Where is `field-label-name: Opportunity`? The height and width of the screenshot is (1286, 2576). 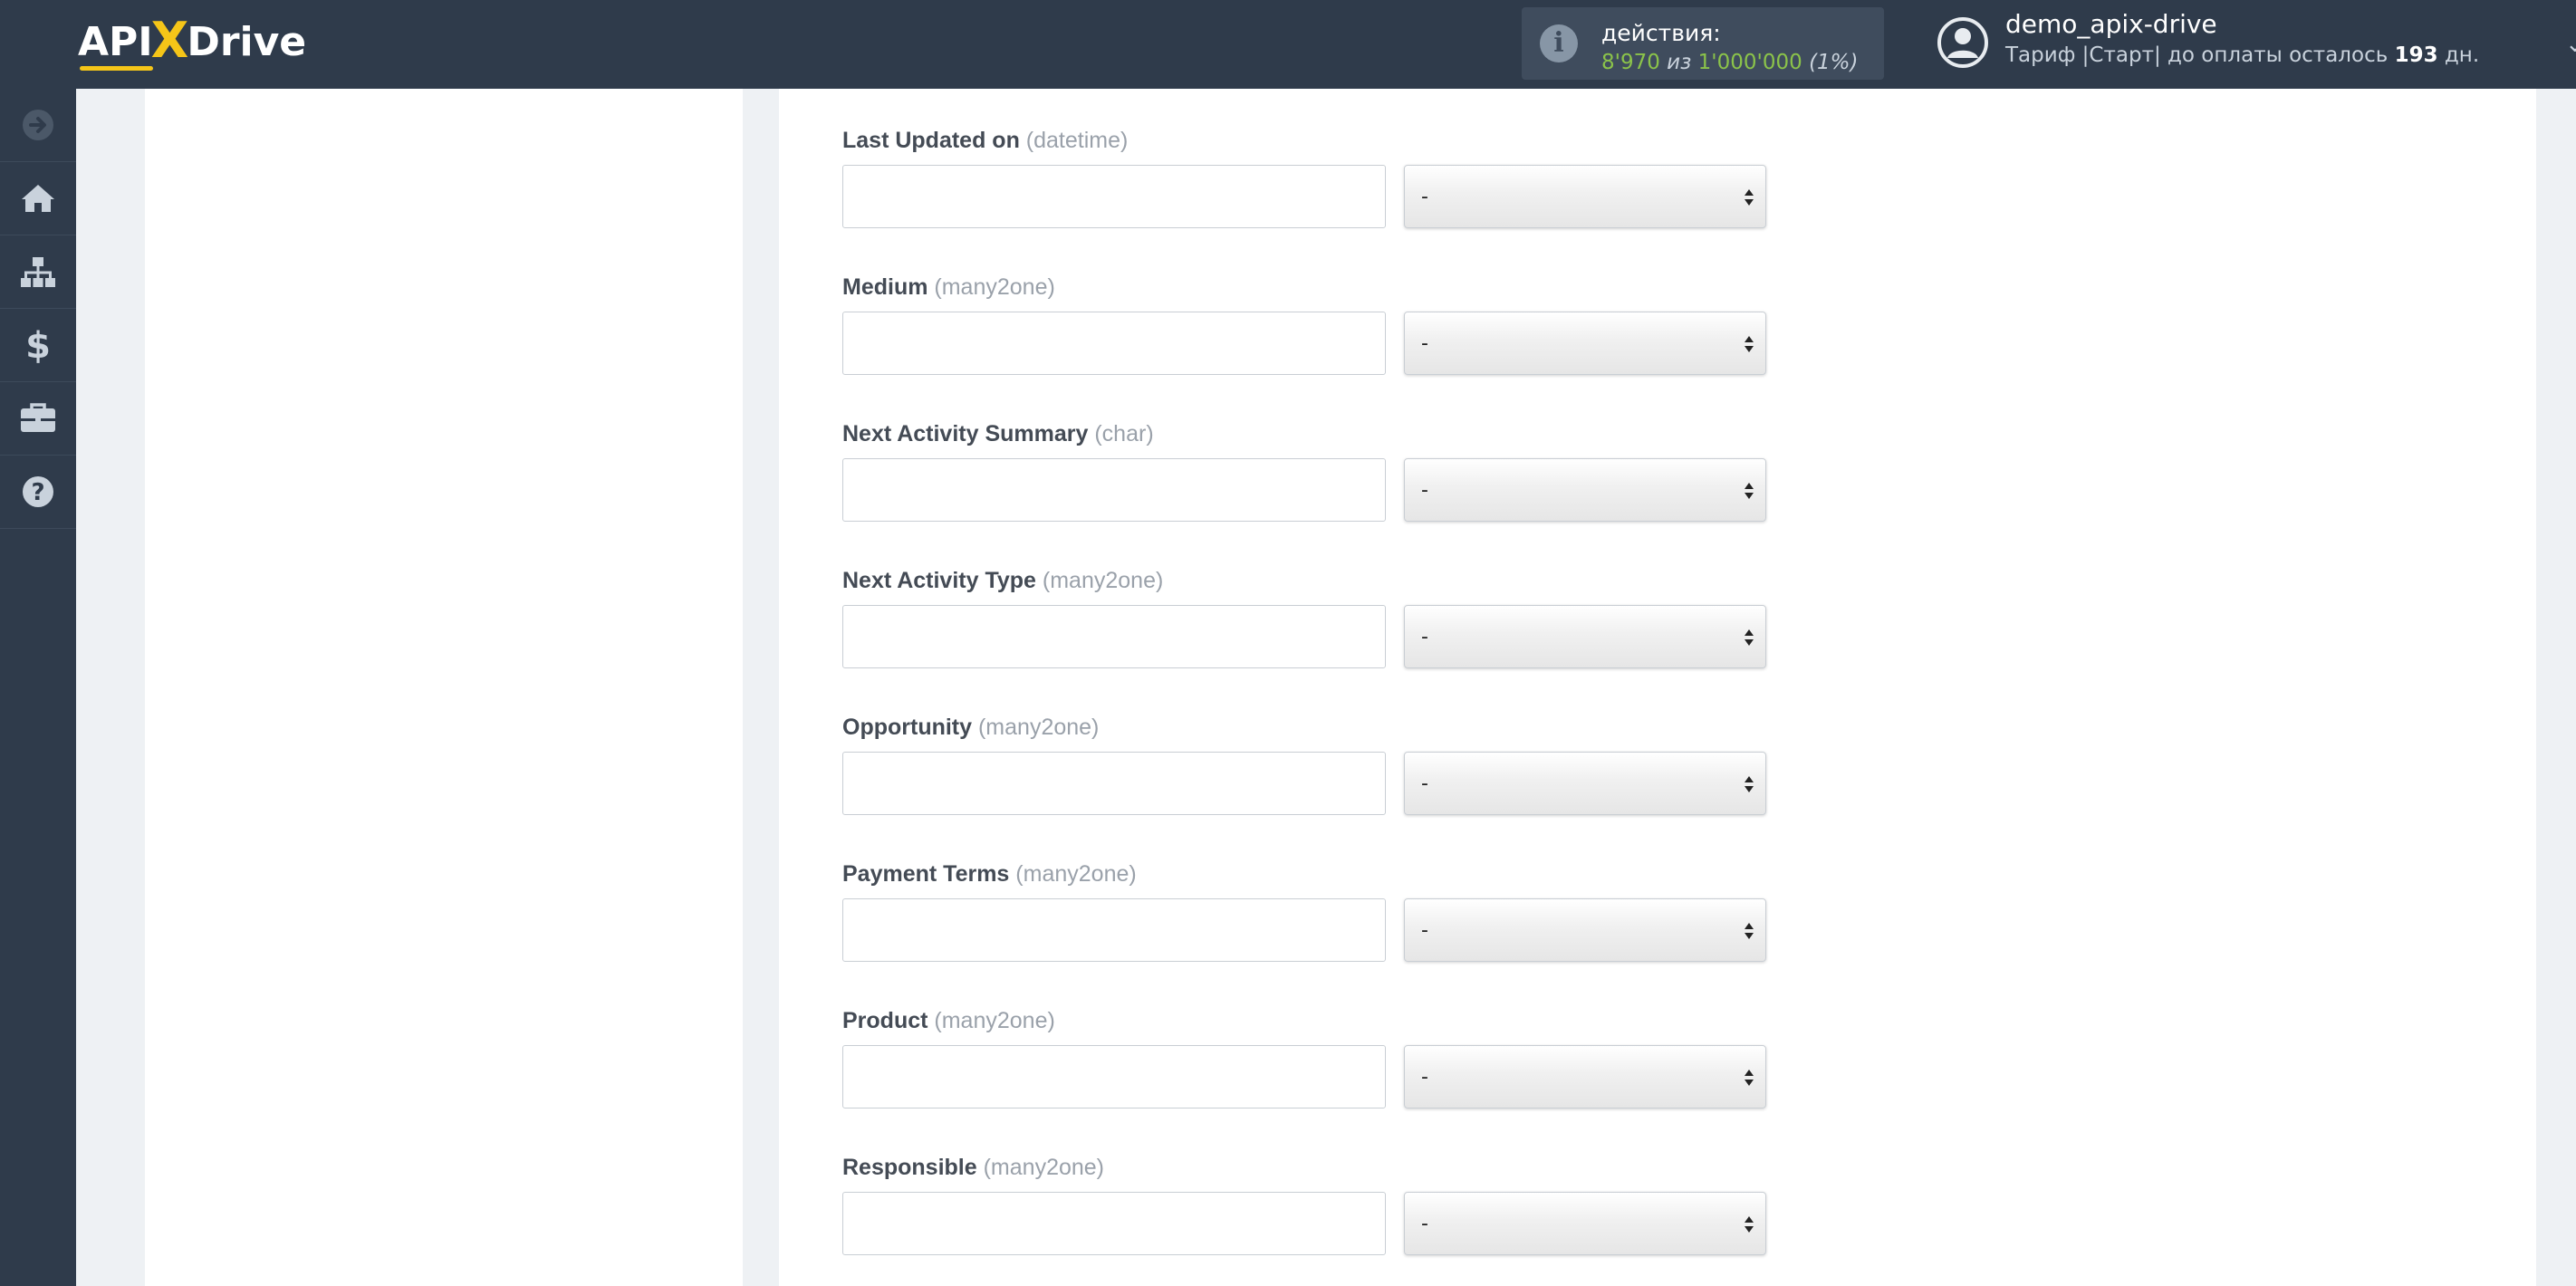 field-label-name: Opportunity is located at coordinates (907, 727).